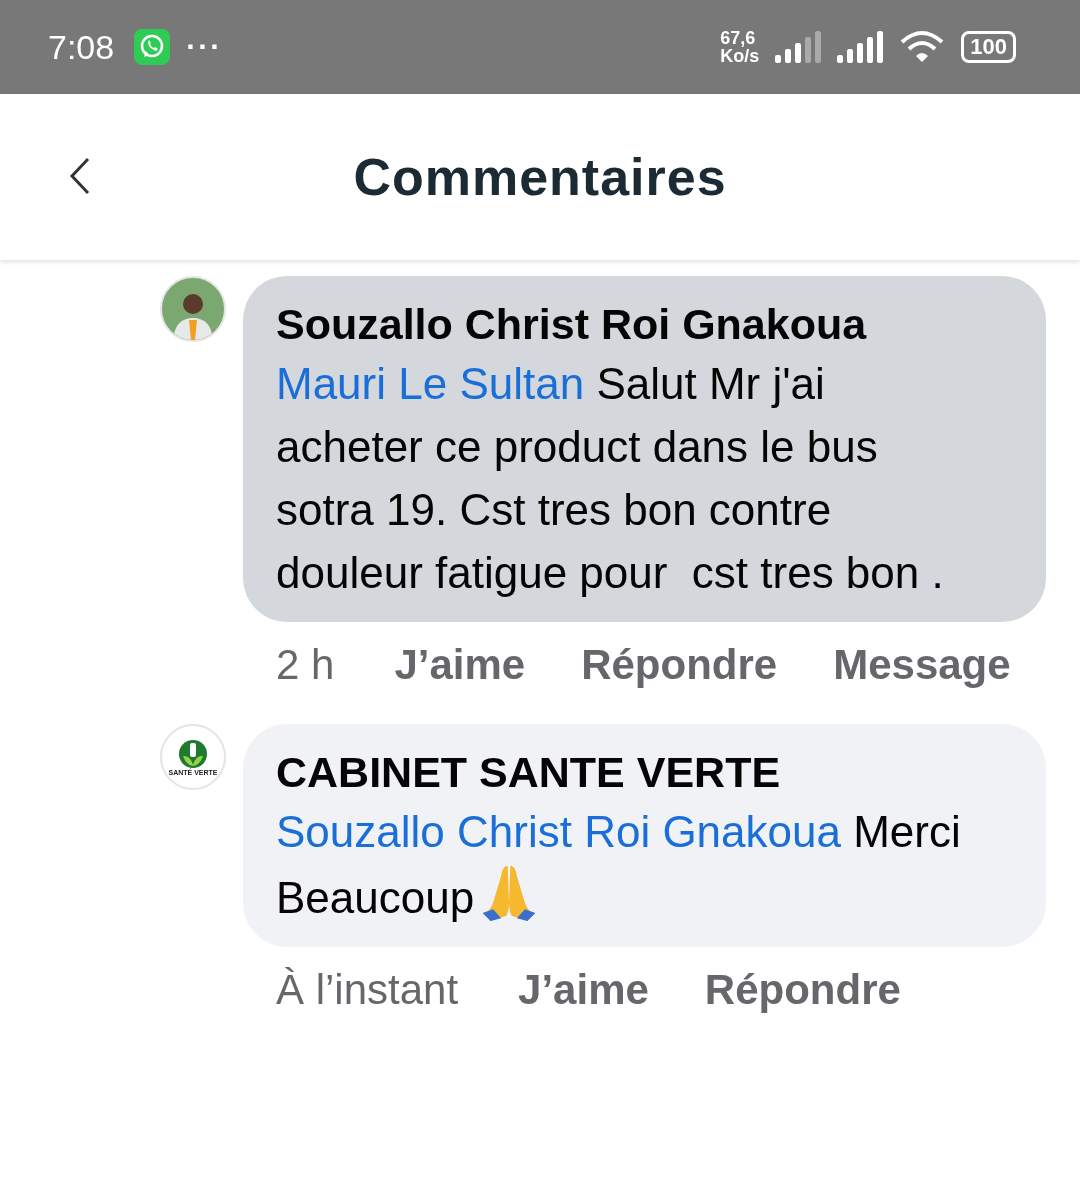  What do you see at coordinates (540, 177) in the screenshot?
I see `page-title: Commentaires` at bounding box center [540, 177].